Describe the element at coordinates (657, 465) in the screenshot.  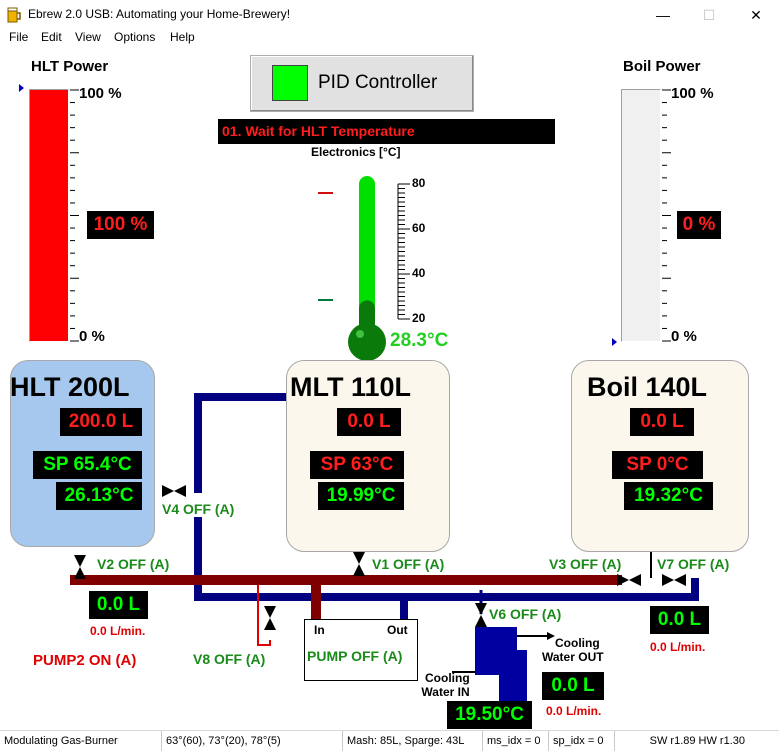
I see `boil-setpoint: SP 0°C` at that location.